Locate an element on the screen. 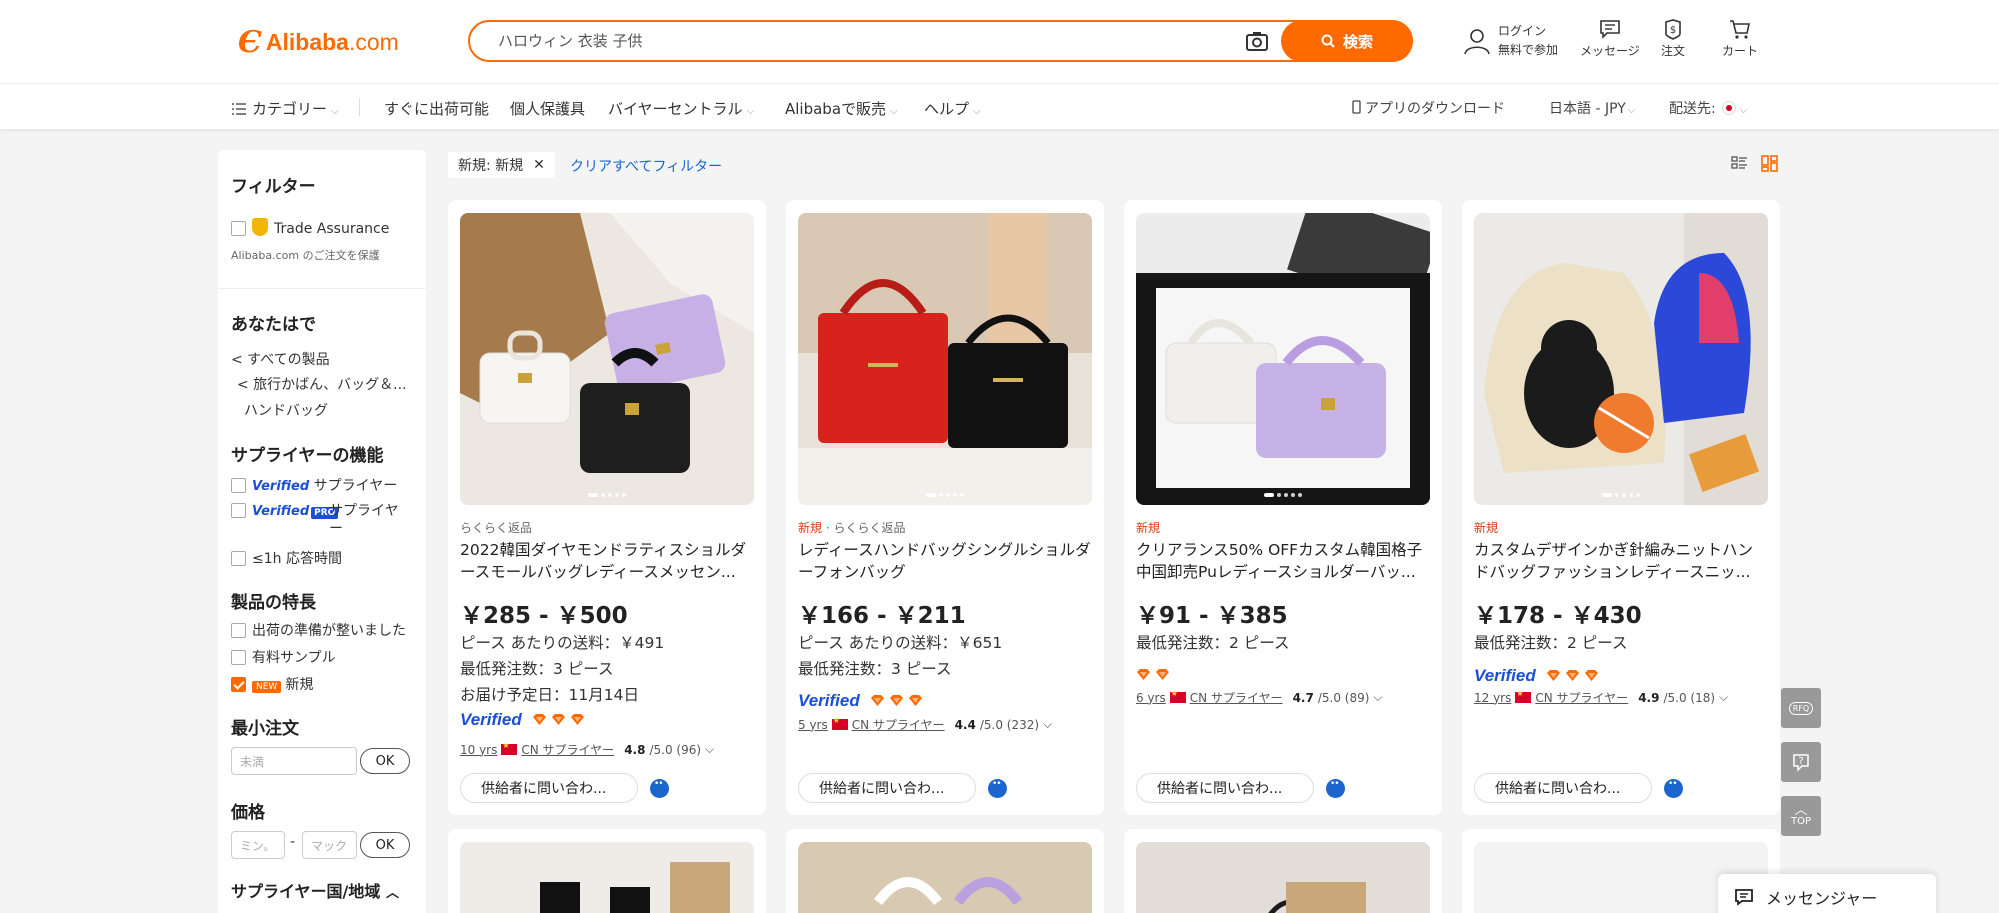 This screenshot has width=1999, height=913. login-area: ログイン 無料で参加 is located at coordinates (1510, 41).